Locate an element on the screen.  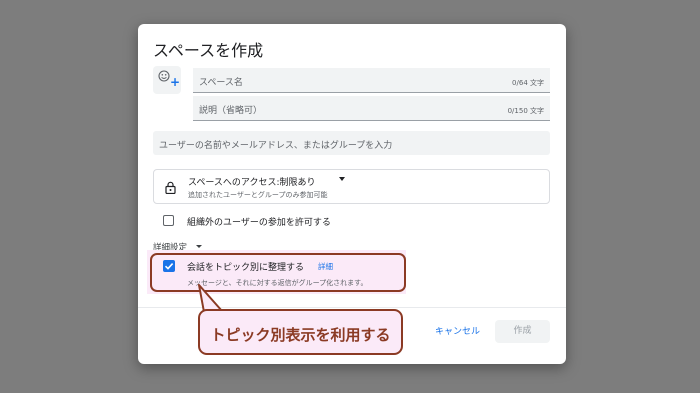
people-input: ユーザーの名前やメールアドレス、またはグループを入力 is located at coordinates (351, 143).